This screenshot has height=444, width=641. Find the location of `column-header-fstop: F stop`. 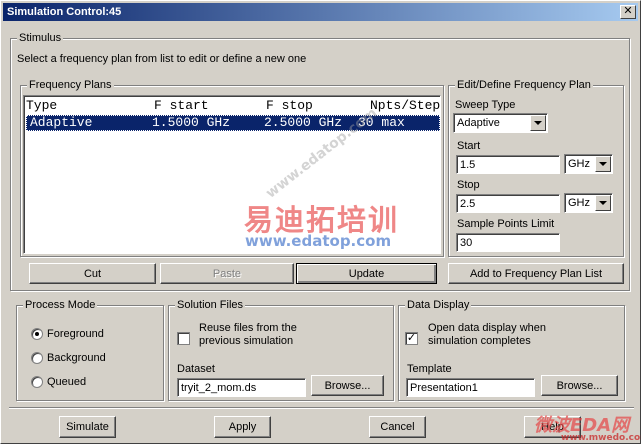

column-header-fstop: F stop is located at coordinates (289, 105).